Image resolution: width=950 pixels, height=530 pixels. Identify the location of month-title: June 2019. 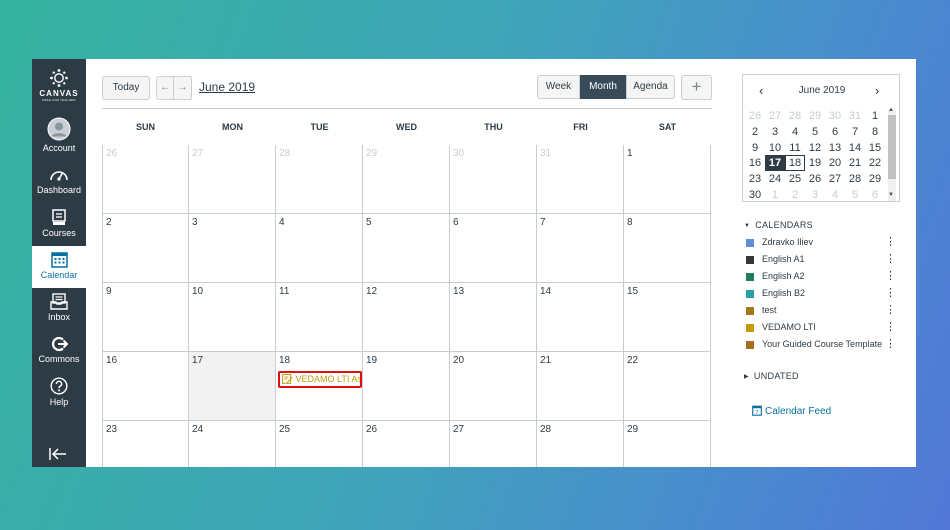
(227, 87).